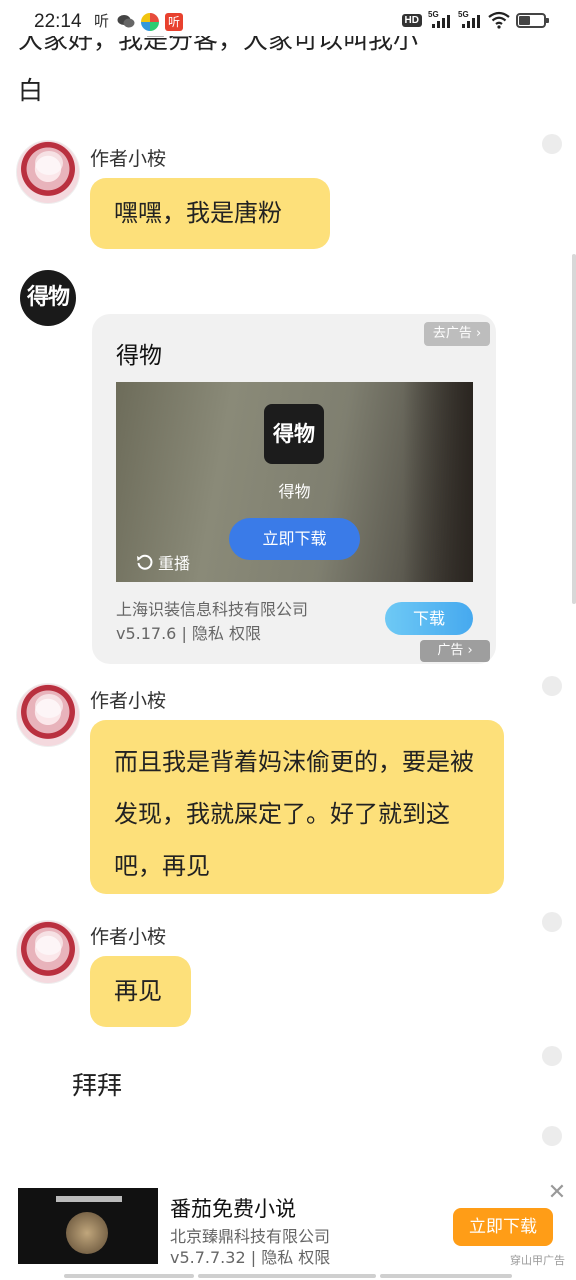 This screenshot has width=576, height=1280. Describe the element at coordinates (210, 213) in the screenshot. I see `message-bubble: 嘿嘿，我是唐粉` at that location.